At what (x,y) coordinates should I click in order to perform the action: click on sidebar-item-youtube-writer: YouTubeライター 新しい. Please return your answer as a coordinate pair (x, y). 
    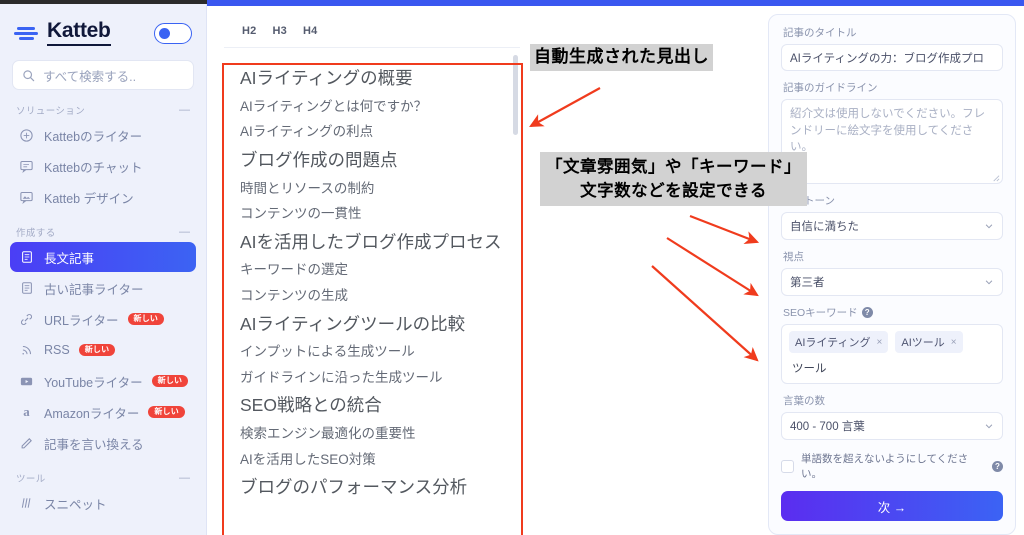
    Looking at the image, I should click on (103, 381).